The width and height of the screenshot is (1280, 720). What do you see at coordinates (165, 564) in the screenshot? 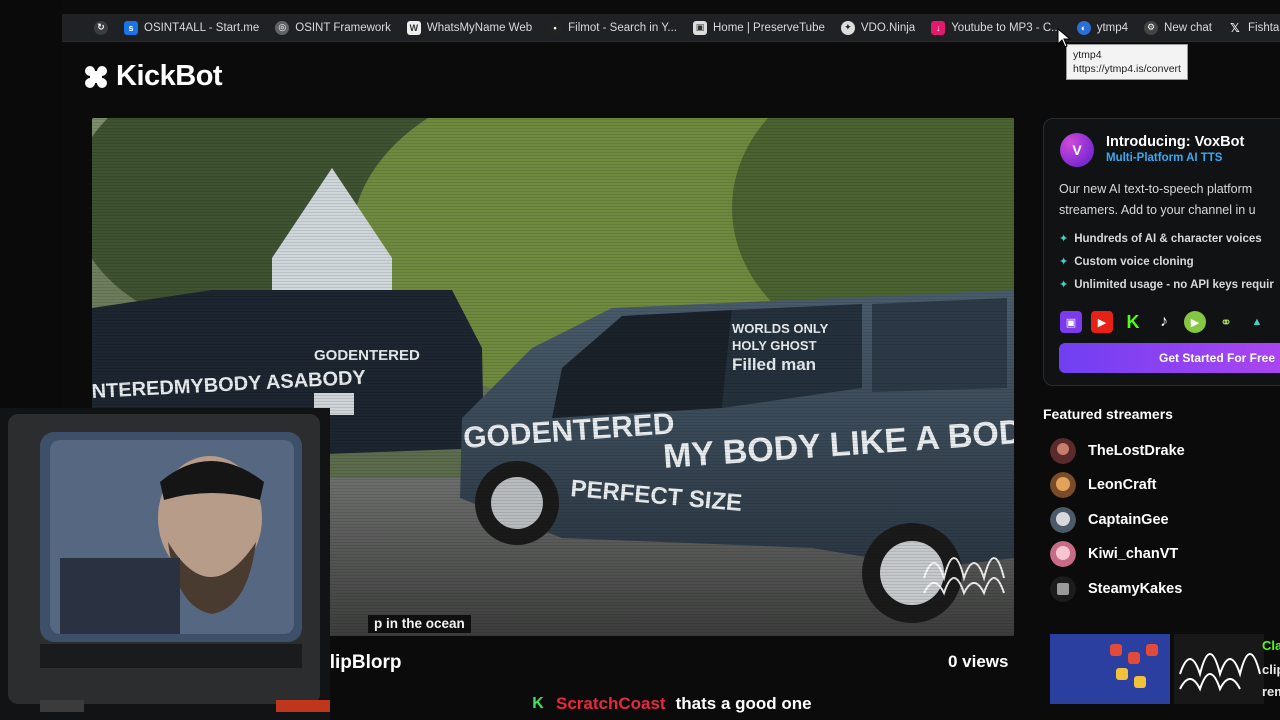
I see `webcam-overlay` at bounding box center [165, 564].